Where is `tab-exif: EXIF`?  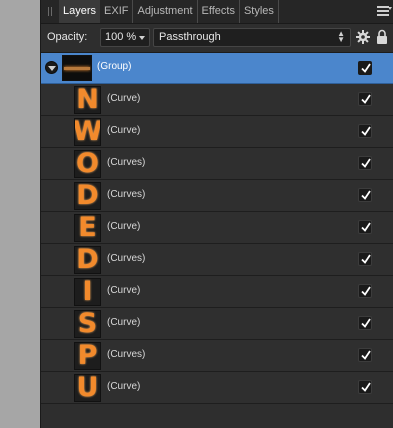 tab-exif: EXIF is located at coordinates (117, 11).